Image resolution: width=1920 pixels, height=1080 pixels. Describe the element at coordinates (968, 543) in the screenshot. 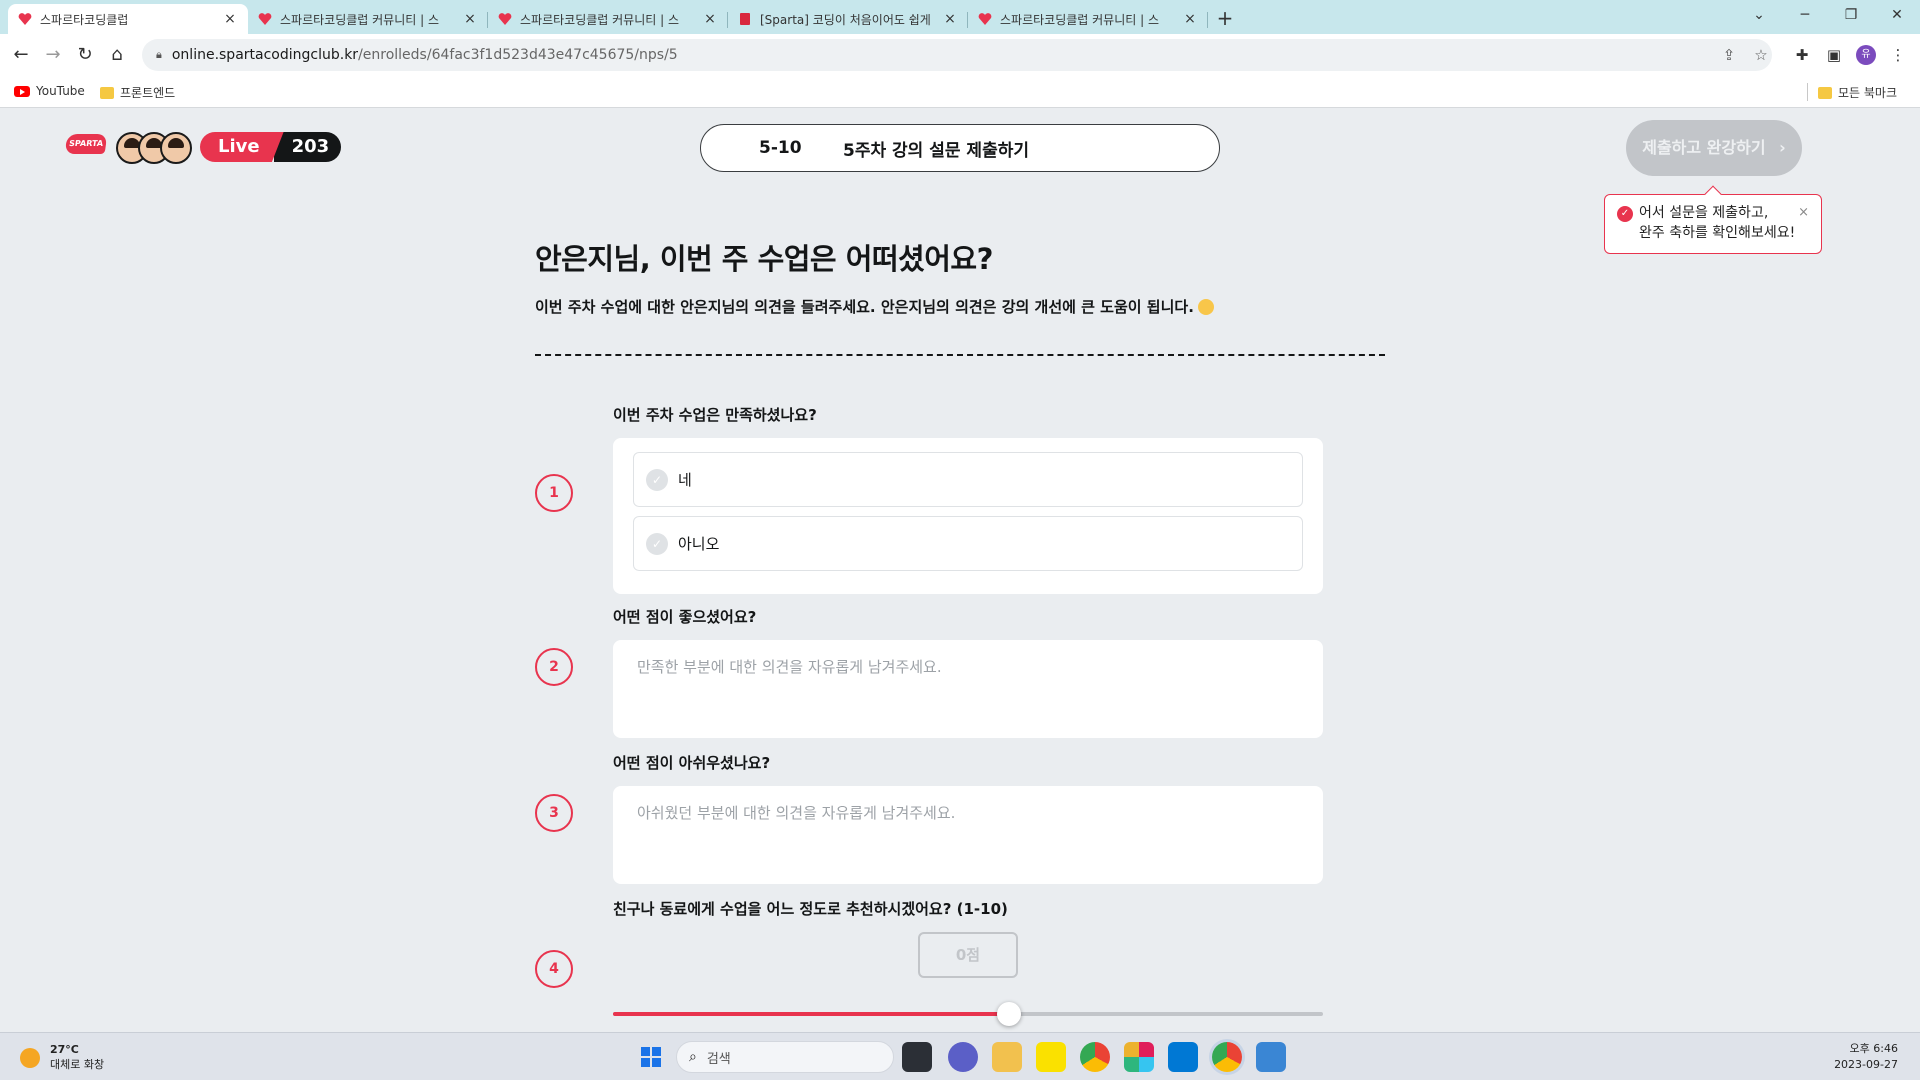

I see `option-no: ✓ 아니오` at that location.